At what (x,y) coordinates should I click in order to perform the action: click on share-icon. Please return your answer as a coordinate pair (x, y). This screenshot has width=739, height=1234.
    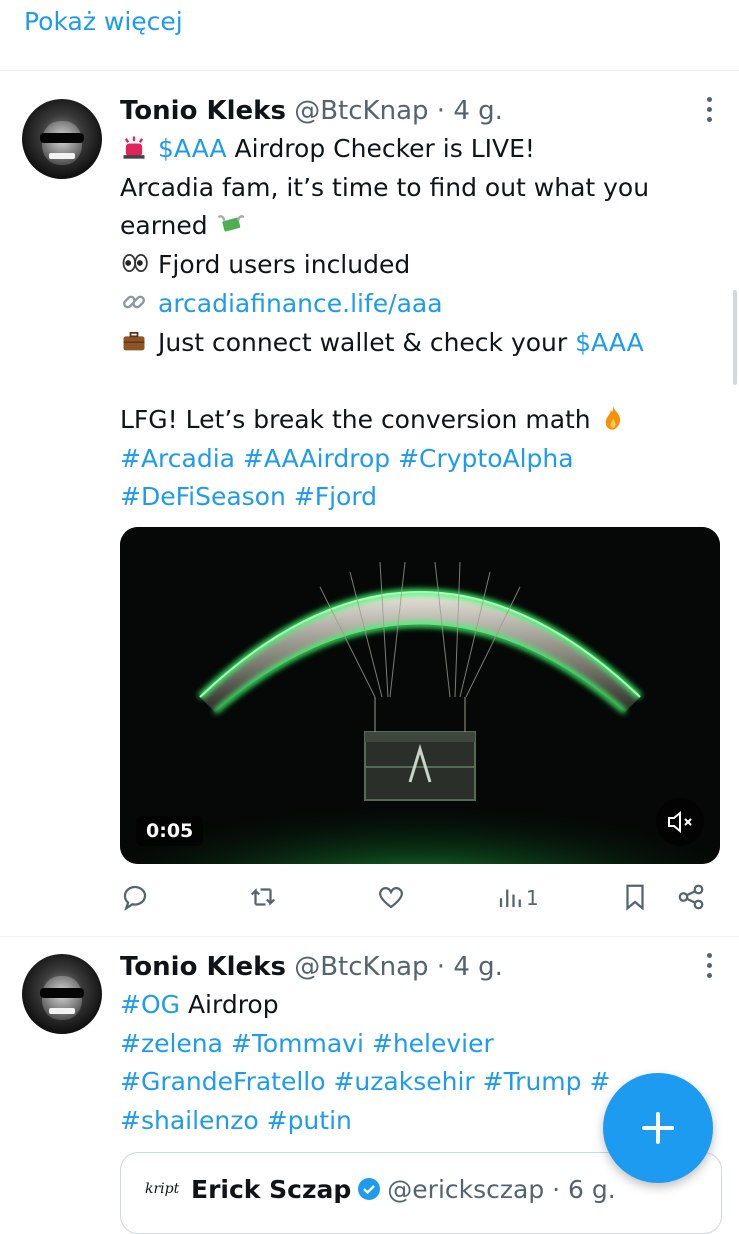
    Looking at the image, I should click on (691, 897).